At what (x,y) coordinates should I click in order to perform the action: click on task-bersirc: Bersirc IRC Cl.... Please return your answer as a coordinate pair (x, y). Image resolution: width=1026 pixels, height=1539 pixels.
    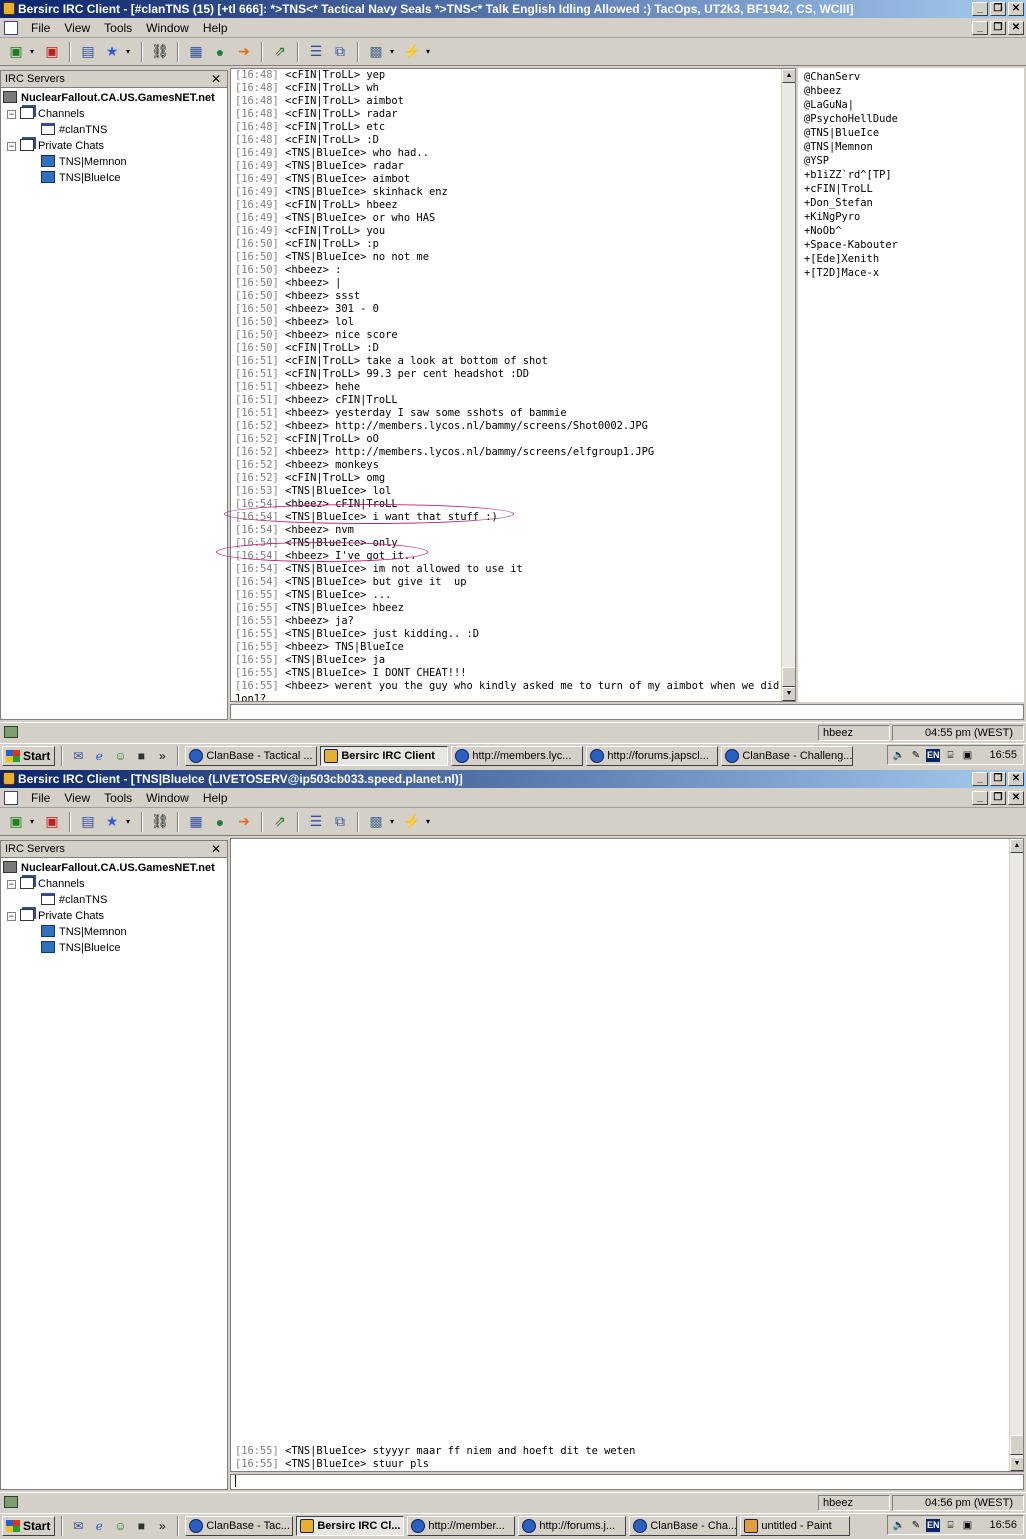
    Looking at the image, I should click on (350, 1525).